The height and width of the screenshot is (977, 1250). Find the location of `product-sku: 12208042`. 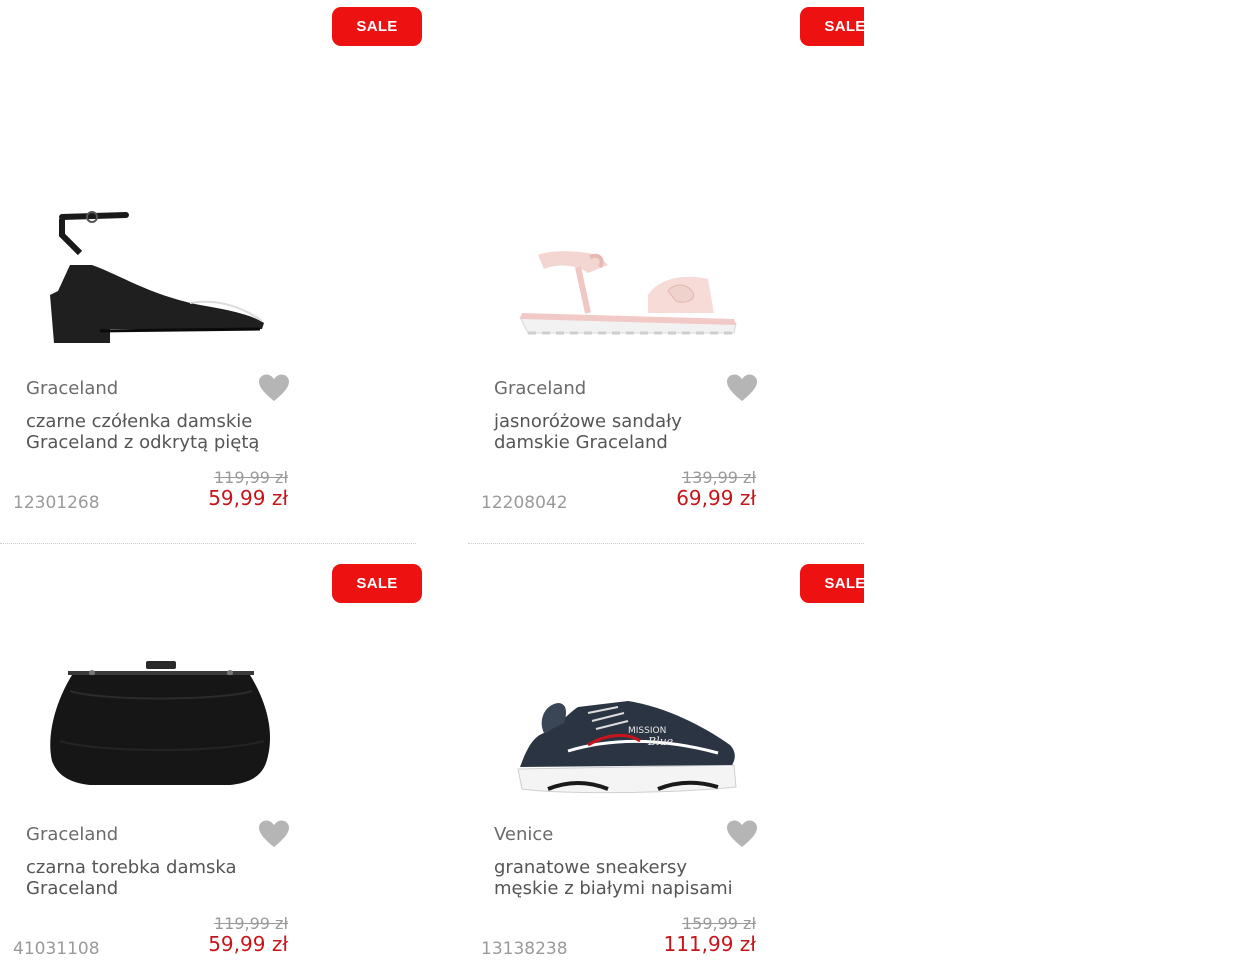

product-sku: 12208042 is located at coordinates (524, 503).